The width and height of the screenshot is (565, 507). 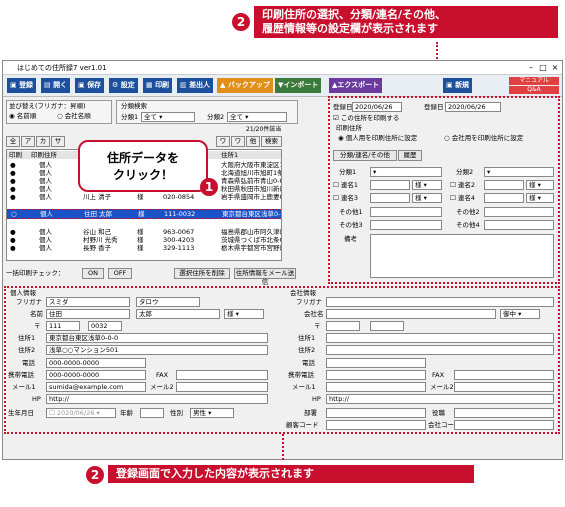 I want to click on last-name-field: 住田, so click(x=88, y=314).